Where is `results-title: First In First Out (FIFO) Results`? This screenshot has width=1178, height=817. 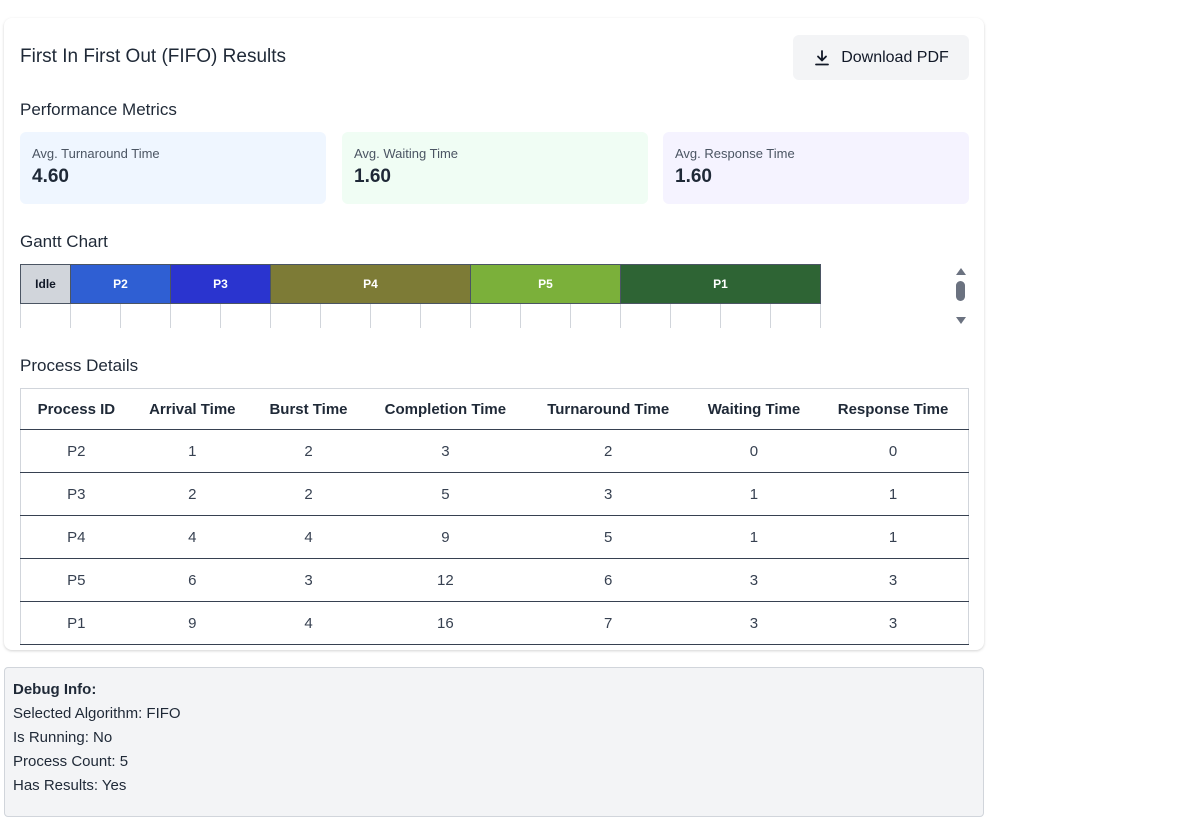
results-title: First In First Out (FIFO) Results is located at coordinates (153, 56).